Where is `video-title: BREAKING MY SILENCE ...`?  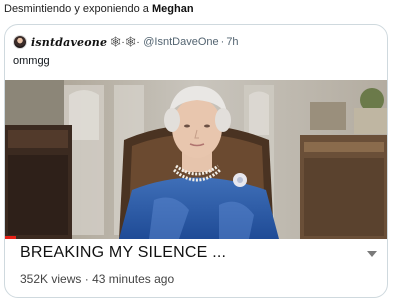
video-title: BREAKING MY SILENCE ... is located at coordinates (123, 253).